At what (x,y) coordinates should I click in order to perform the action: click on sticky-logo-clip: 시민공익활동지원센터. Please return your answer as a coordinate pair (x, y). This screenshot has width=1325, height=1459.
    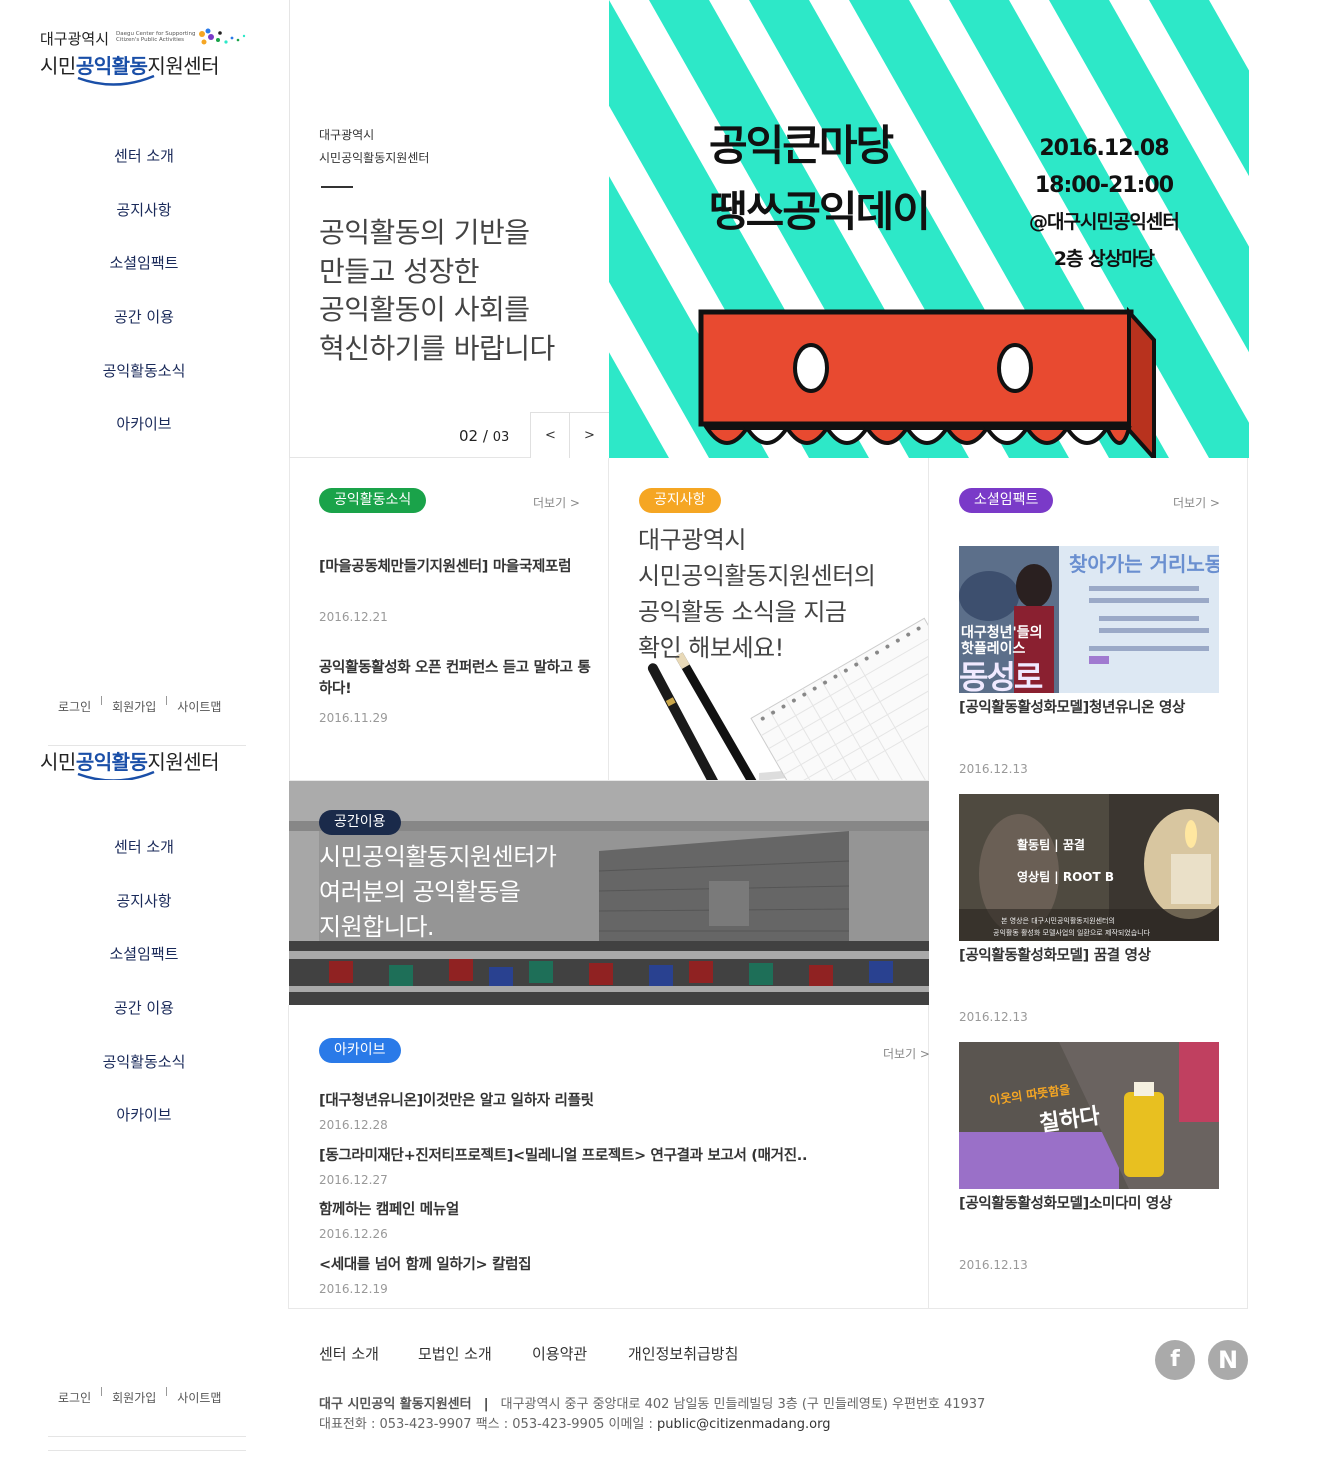
    Looking at the image, I should click on (144, 763).